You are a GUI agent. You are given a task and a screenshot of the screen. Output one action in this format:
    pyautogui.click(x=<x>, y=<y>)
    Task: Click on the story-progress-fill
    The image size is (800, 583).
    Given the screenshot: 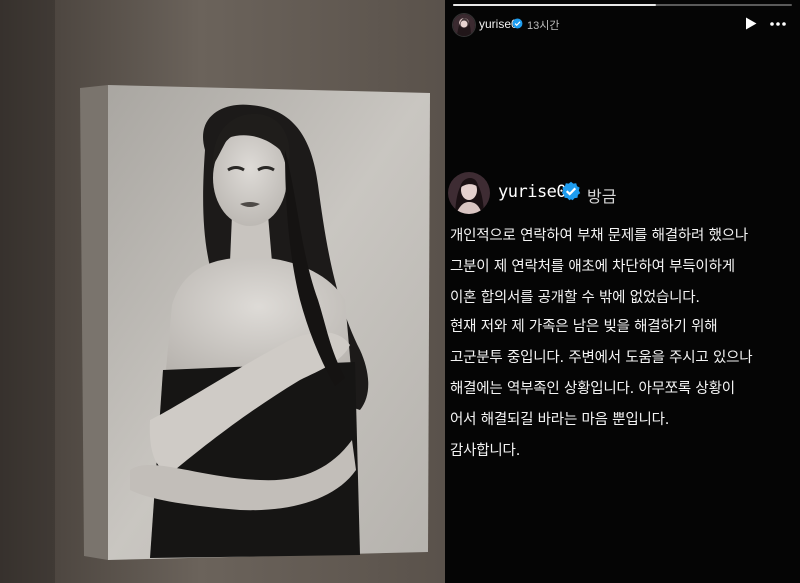 What is the action you would take?
    pyautogui.click(x=555, y=5)
    